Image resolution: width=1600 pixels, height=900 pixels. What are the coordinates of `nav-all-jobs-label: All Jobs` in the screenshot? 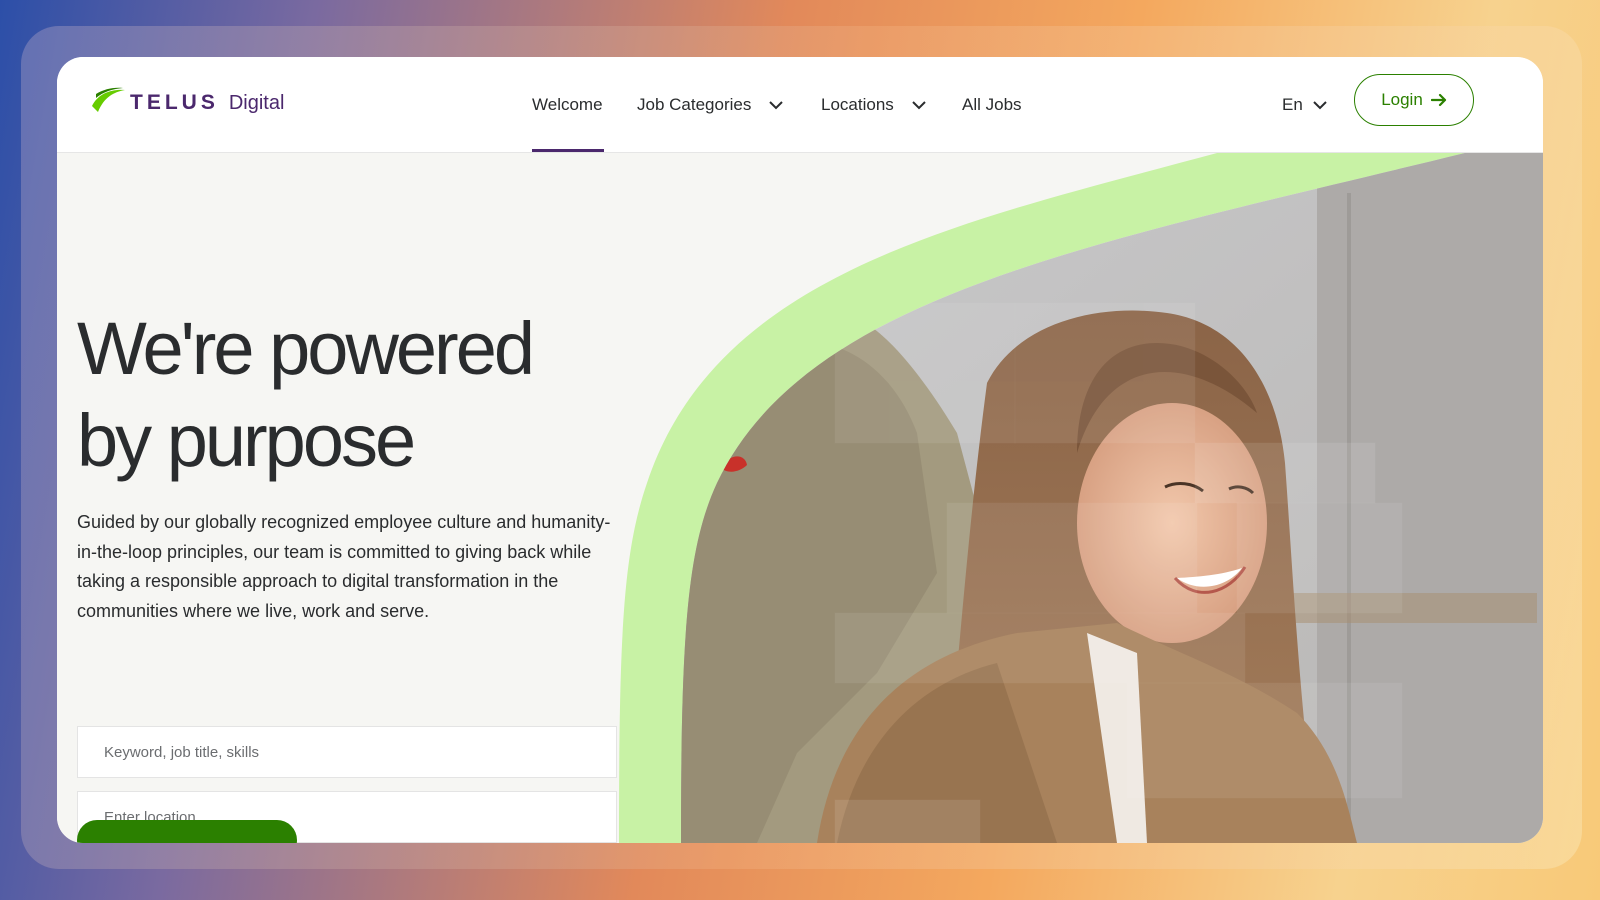 It's located at (992, 104).